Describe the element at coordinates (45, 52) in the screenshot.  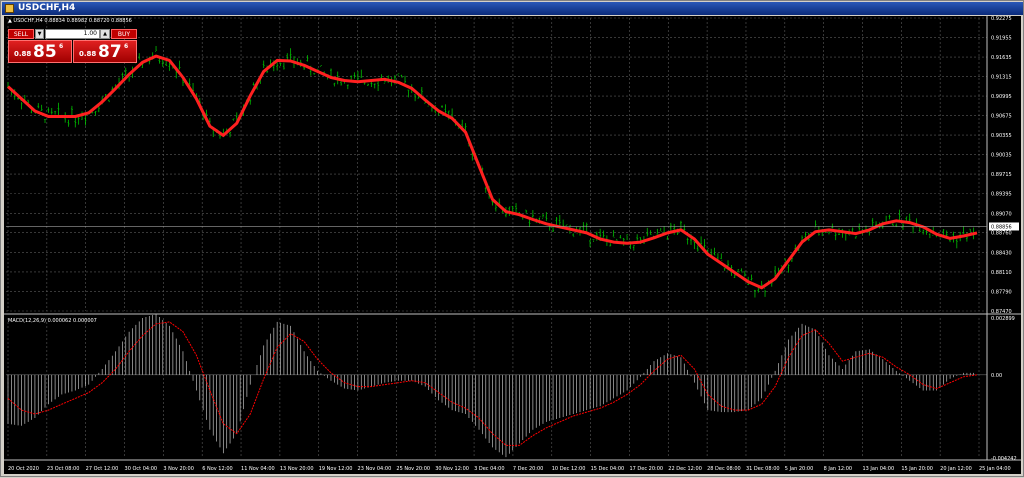
I see `sell-price-big: 85` at that location.